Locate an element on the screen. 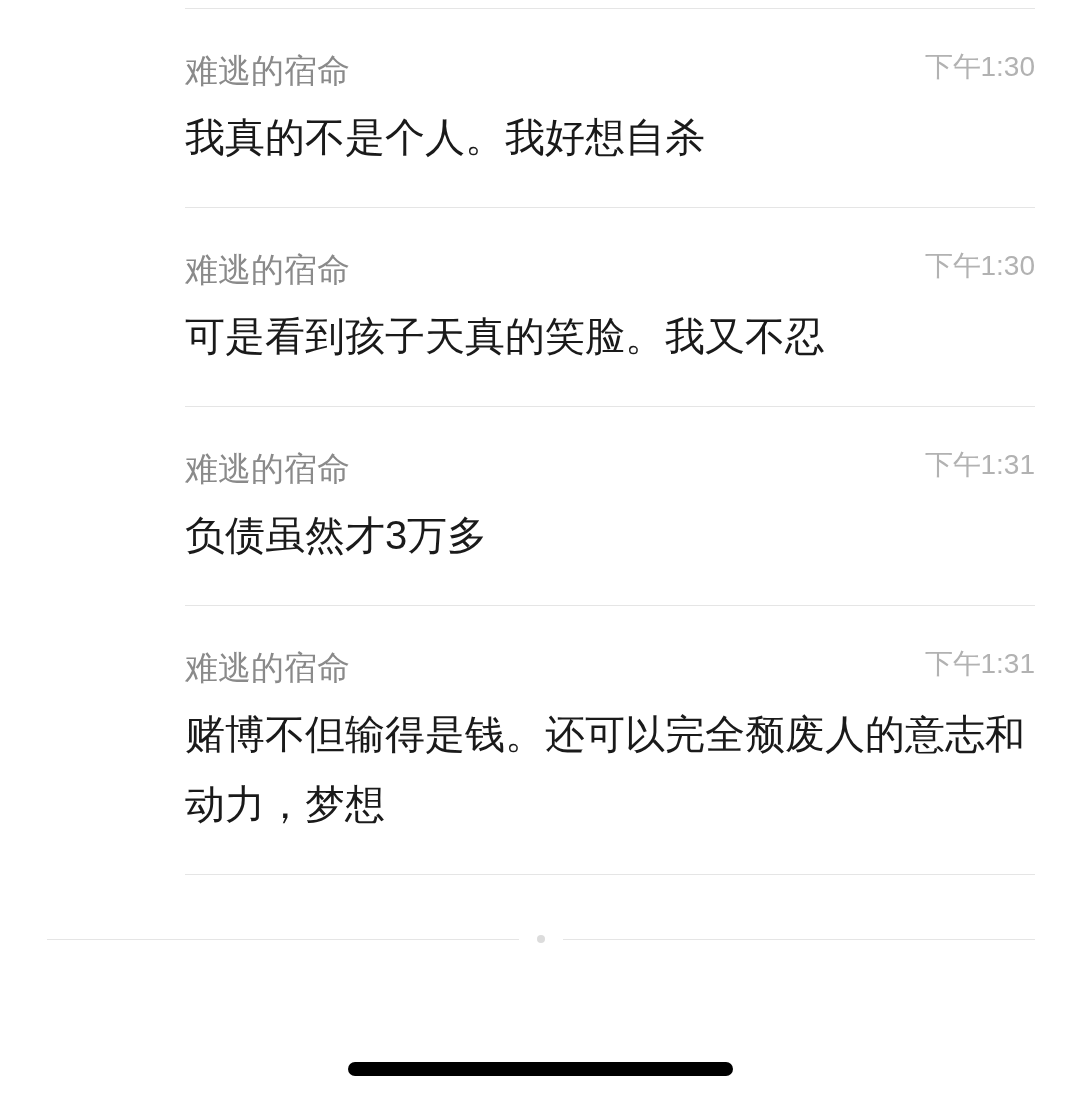 Image resolution: width=1080 pixels, height=1100 pixels. message-text: 可是看到孩子天真的笑脸。我又不忍 is located at coordinates (505, 336).